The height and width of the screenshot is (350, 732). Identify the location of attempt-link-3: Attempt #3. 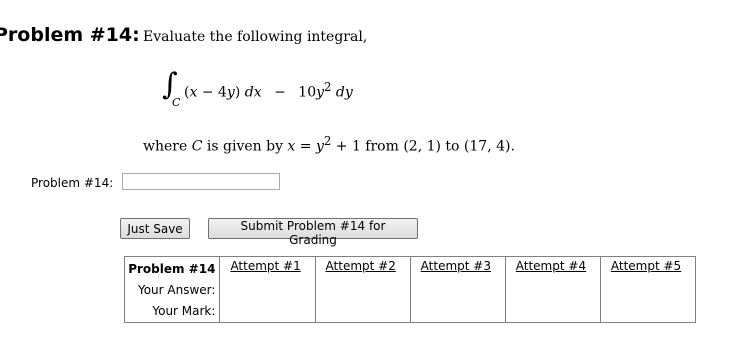
(456, 266).